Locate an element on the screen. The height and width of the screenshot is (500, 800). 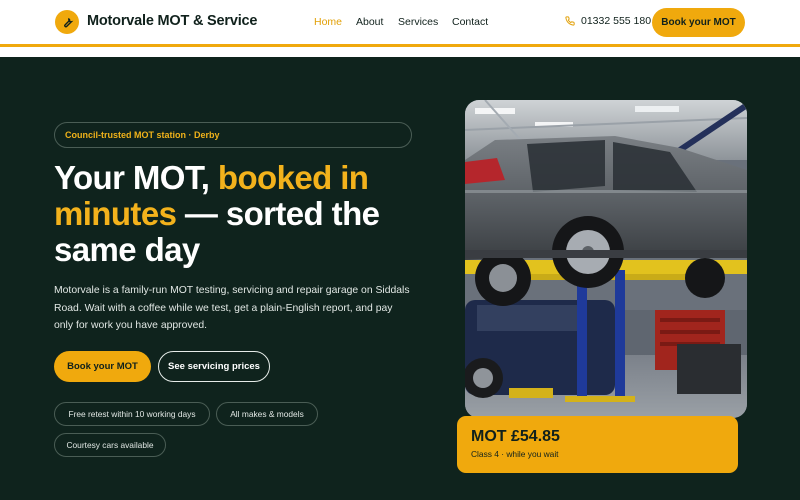
book-mot-button: Book your MOT is located at coordinates (102, 366).